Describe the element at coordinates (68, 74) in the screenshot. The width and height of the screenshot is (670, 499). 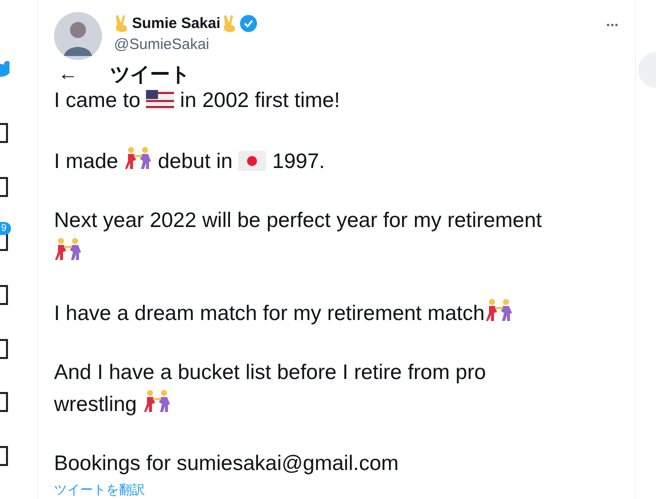
I see `back-button: ←` at that location.